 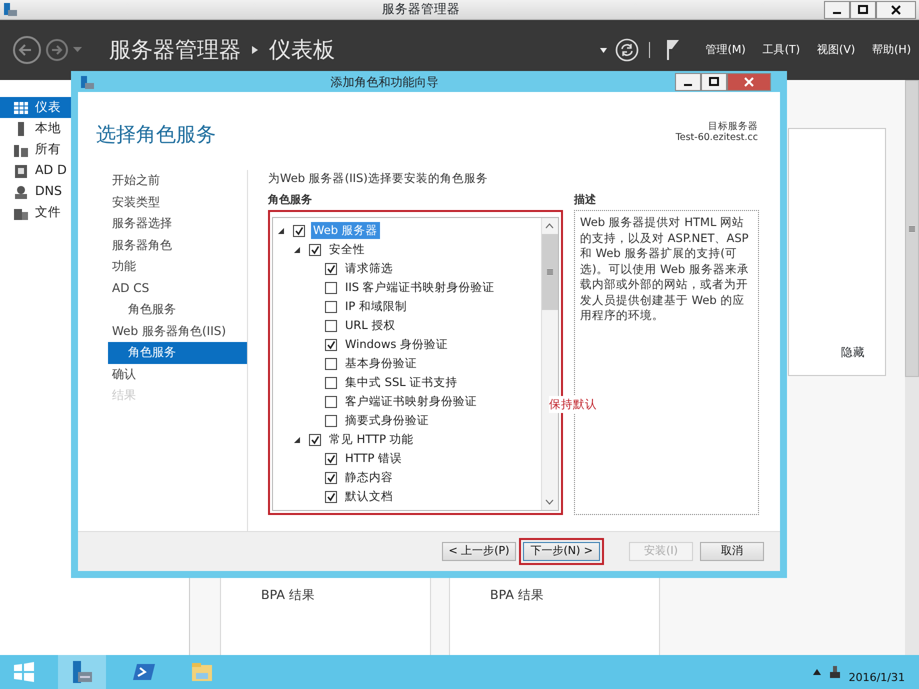 I want to click on page-heading: 选择角色服务, so click(x=155, y=134).